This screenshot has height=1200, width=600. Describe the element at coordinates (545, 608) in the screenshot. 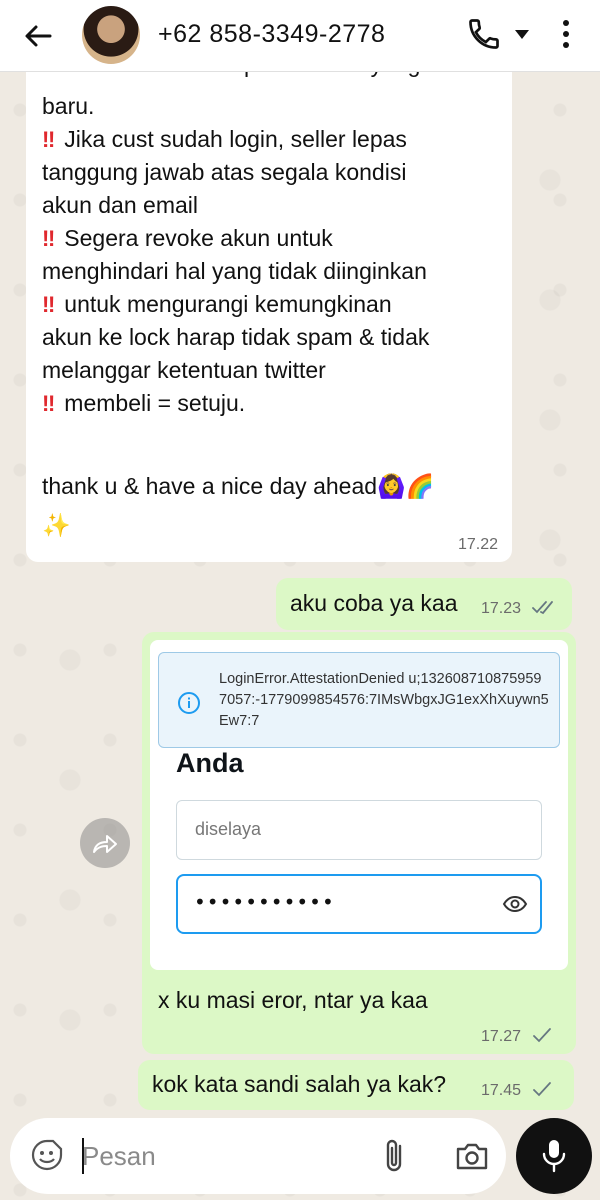

I see `read-ticks-icon` at that location.